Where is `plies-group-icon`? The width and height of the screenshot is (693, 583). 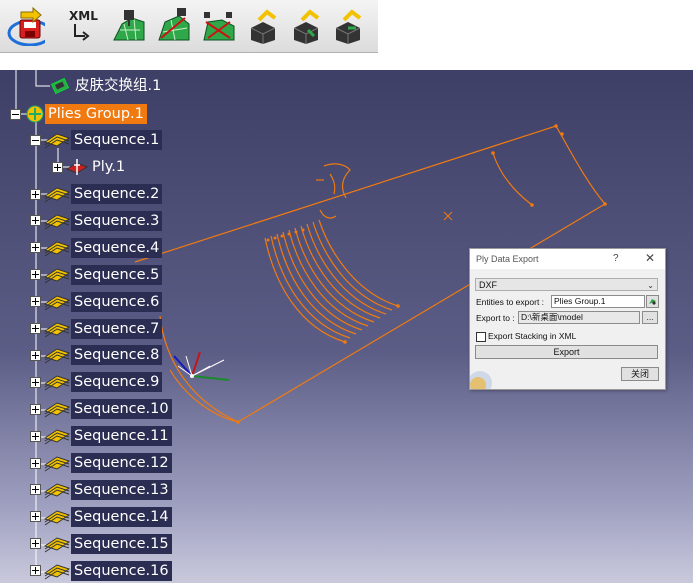 plies-group-icon is located at coordinates (35, 114).